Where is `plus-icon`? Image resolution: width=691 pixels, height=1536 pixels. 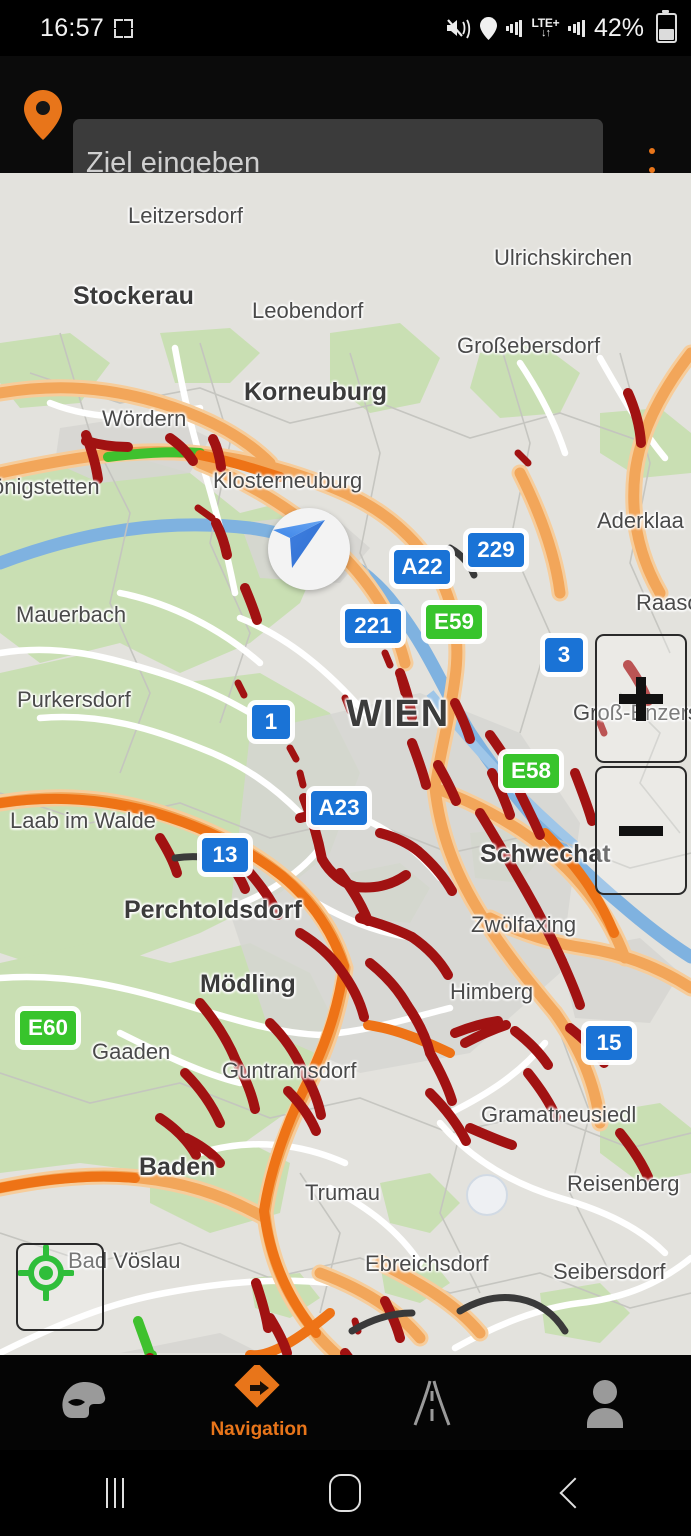
plus-icon is located at coordinates (641, 698).